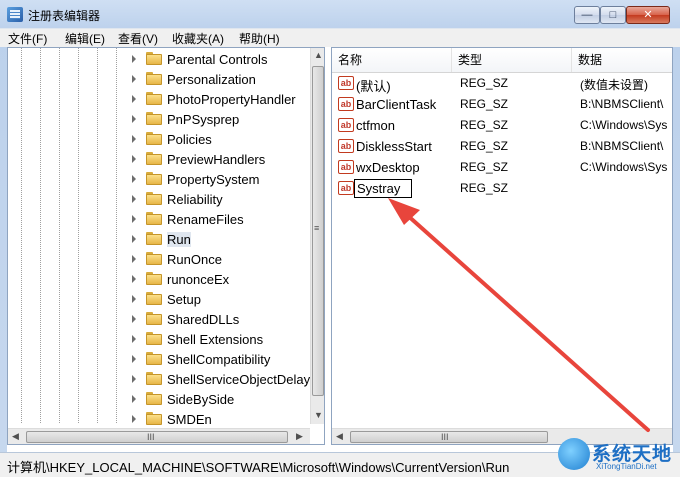 The height and width of the screenshot is (477, 680). What do you see at coordinates (626, 466) in the screenshot?
I see `watermark-url: XiTongTianDi.net` at bounding box center [626, 466].